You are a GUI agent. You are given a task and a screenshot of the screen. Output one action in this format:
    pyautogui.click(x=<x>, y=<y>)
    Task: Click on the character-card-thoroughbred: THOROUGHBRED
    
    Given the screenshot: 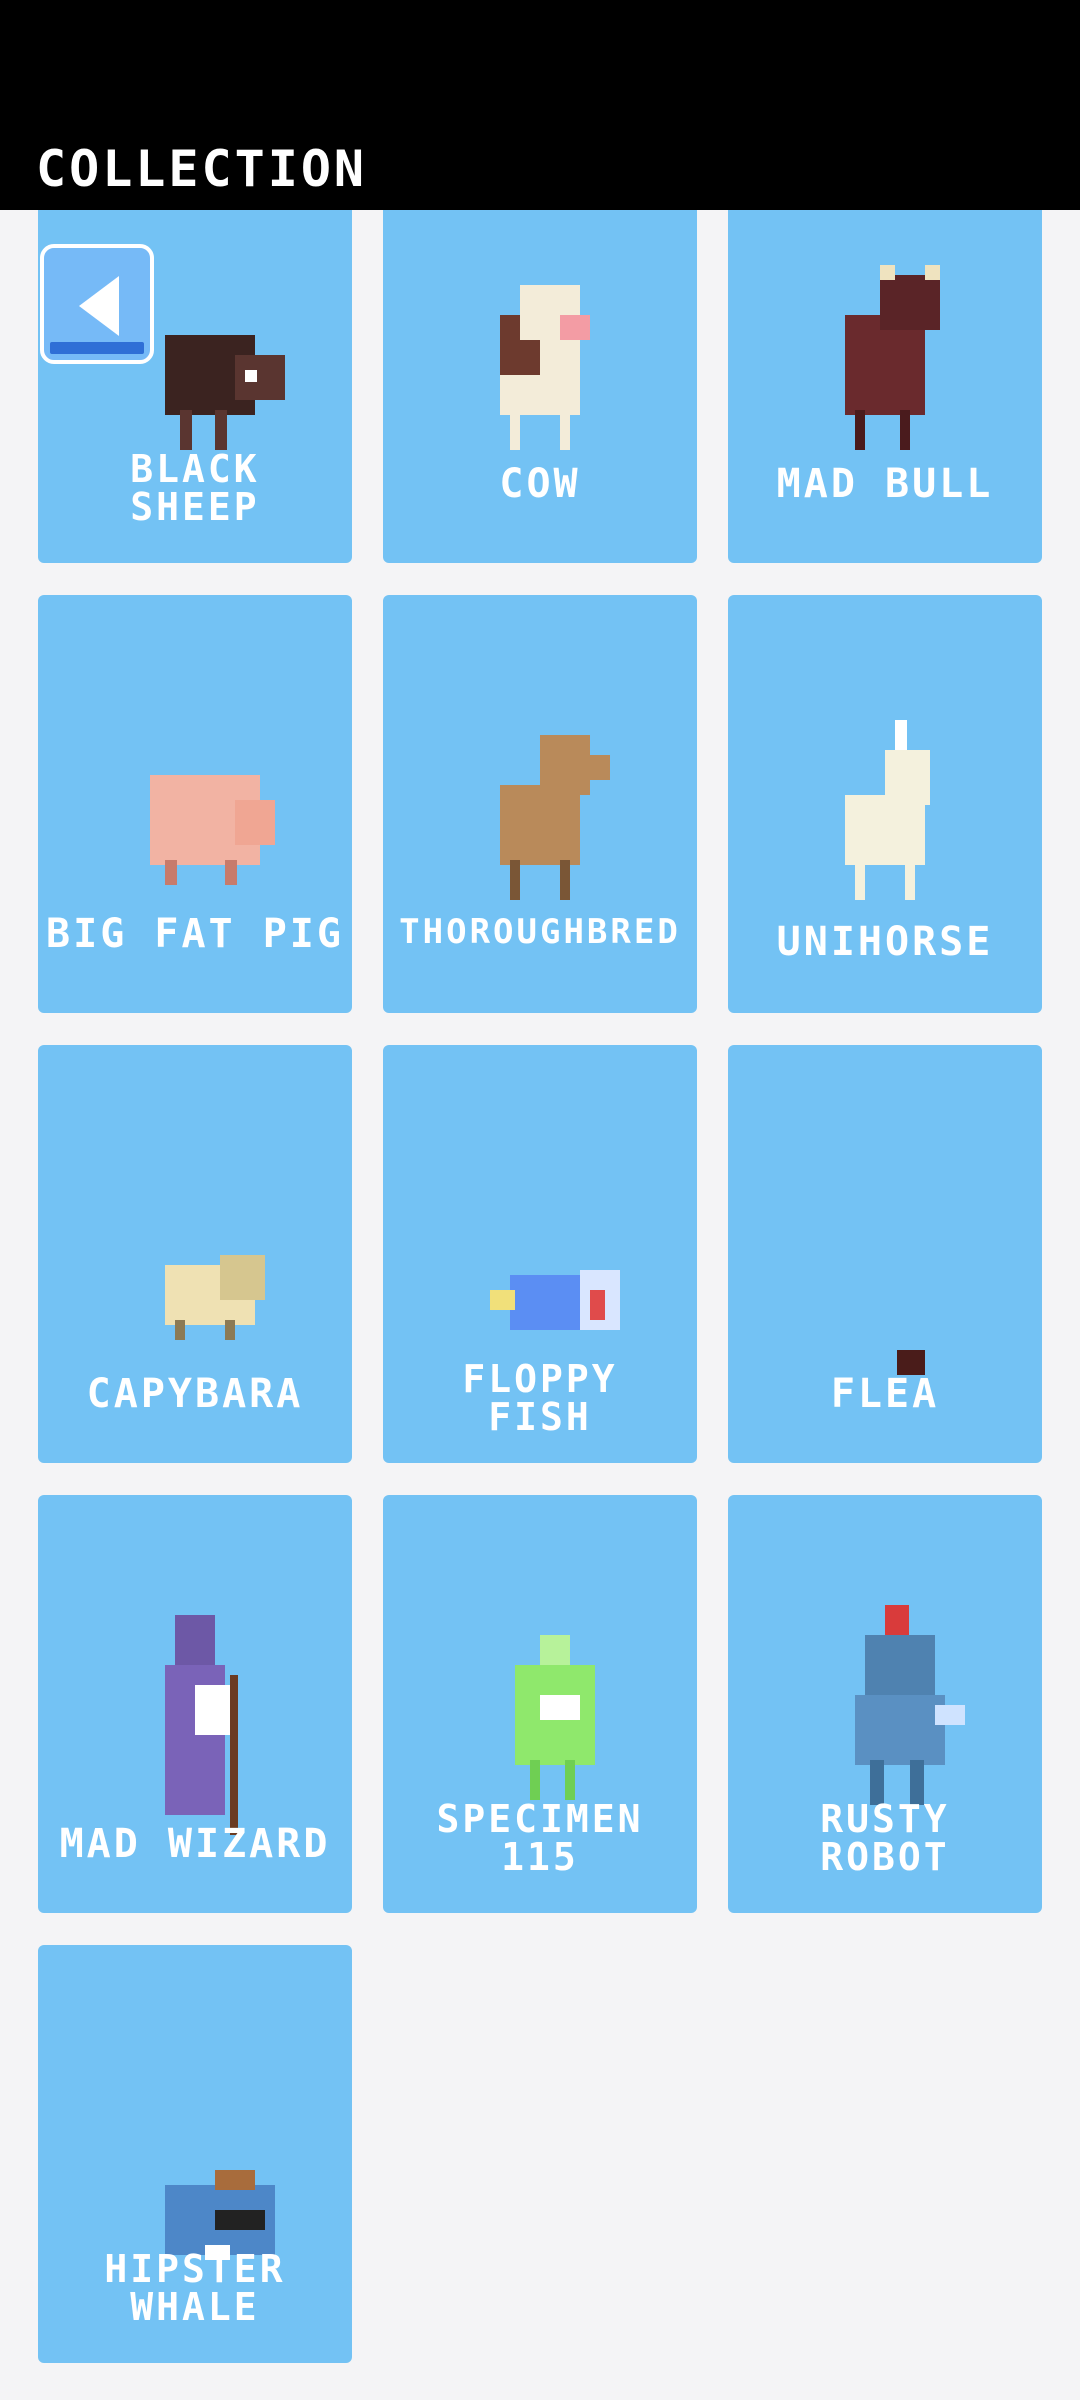 What is the action you would take?
    pyautogui.click(x=540, y=804)
    